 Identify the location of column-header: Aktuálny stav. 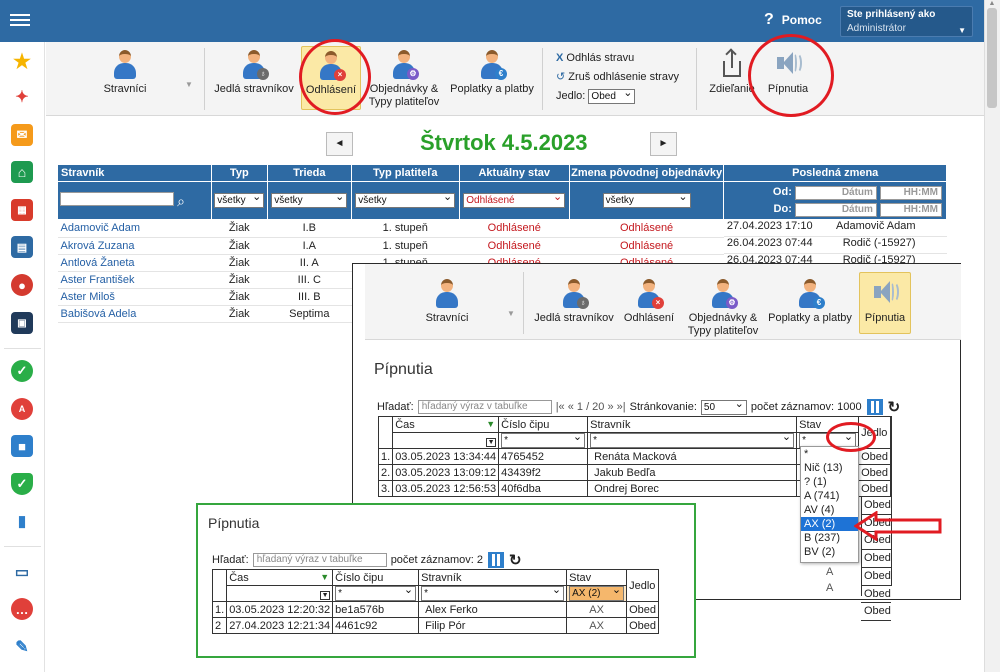
(514, 173).